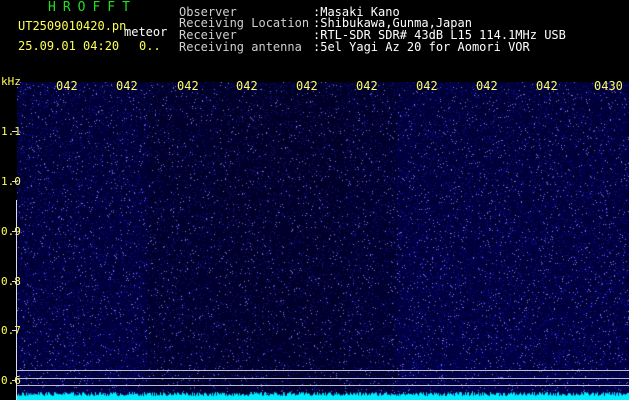 The height and width of the screenshot is (400, 629). What do you see at coordinates (92, 7) in the screenshot?
I see `brand-title: HROFFT` at bounding box center [92, 7].